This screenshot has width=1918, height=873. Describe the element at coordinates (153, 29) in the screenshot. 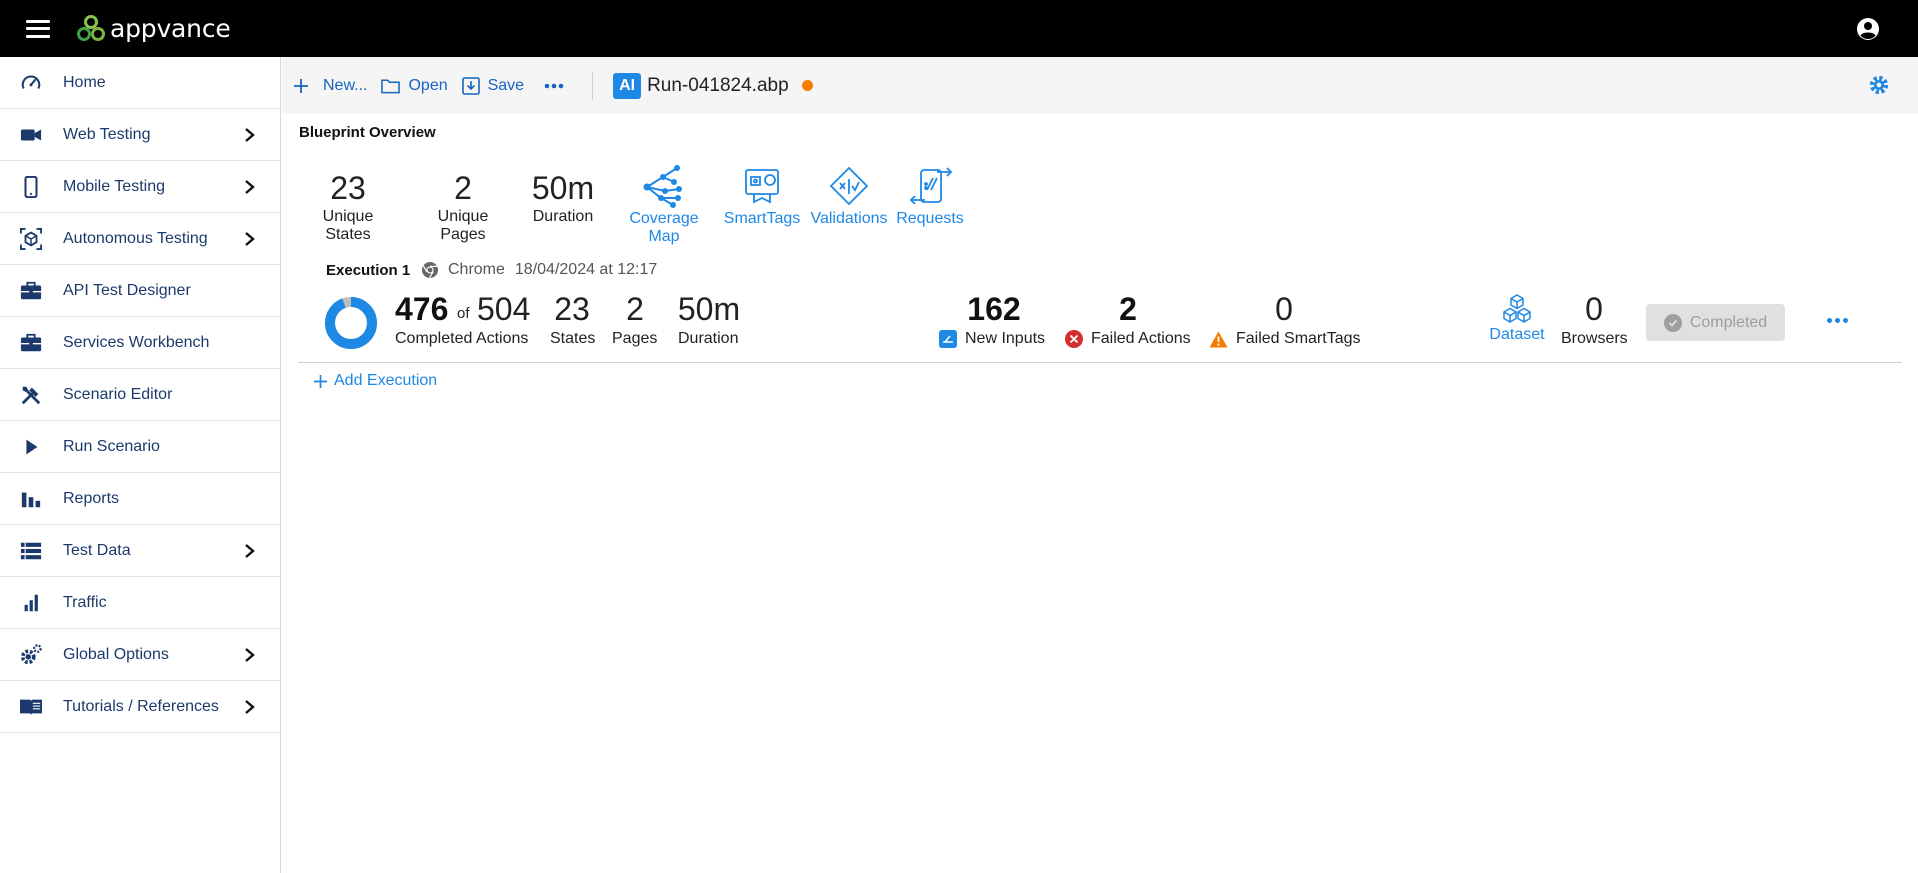

I see `appvance-logo: appvance` at that location.